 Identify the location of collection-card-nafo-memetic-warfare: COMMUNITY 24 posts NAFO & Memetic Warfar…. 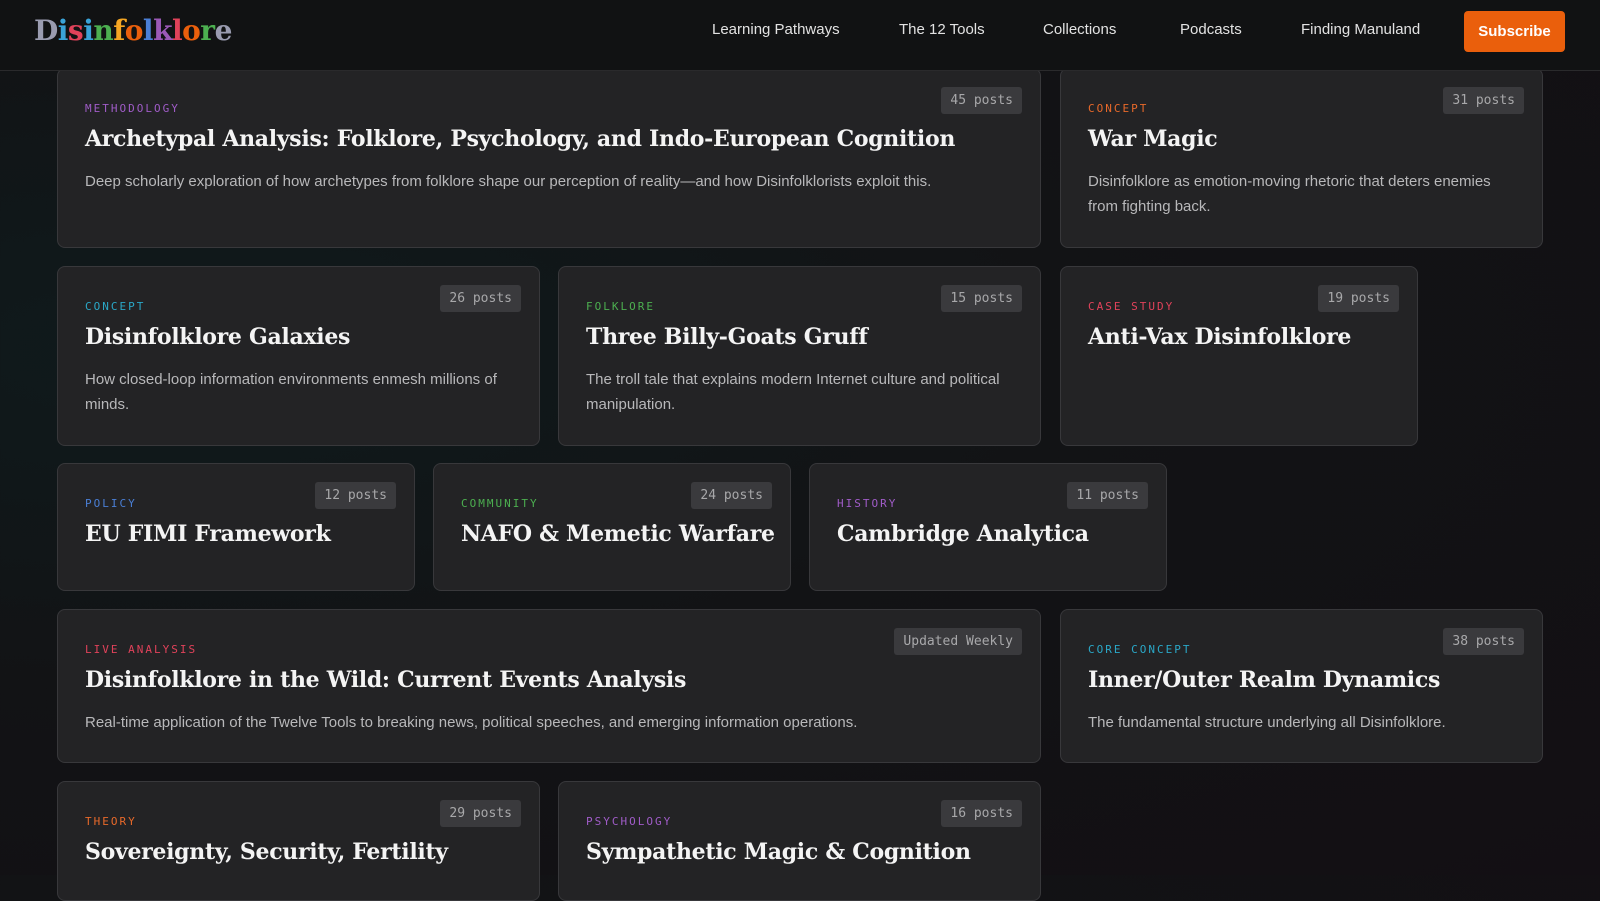
(612, 527).